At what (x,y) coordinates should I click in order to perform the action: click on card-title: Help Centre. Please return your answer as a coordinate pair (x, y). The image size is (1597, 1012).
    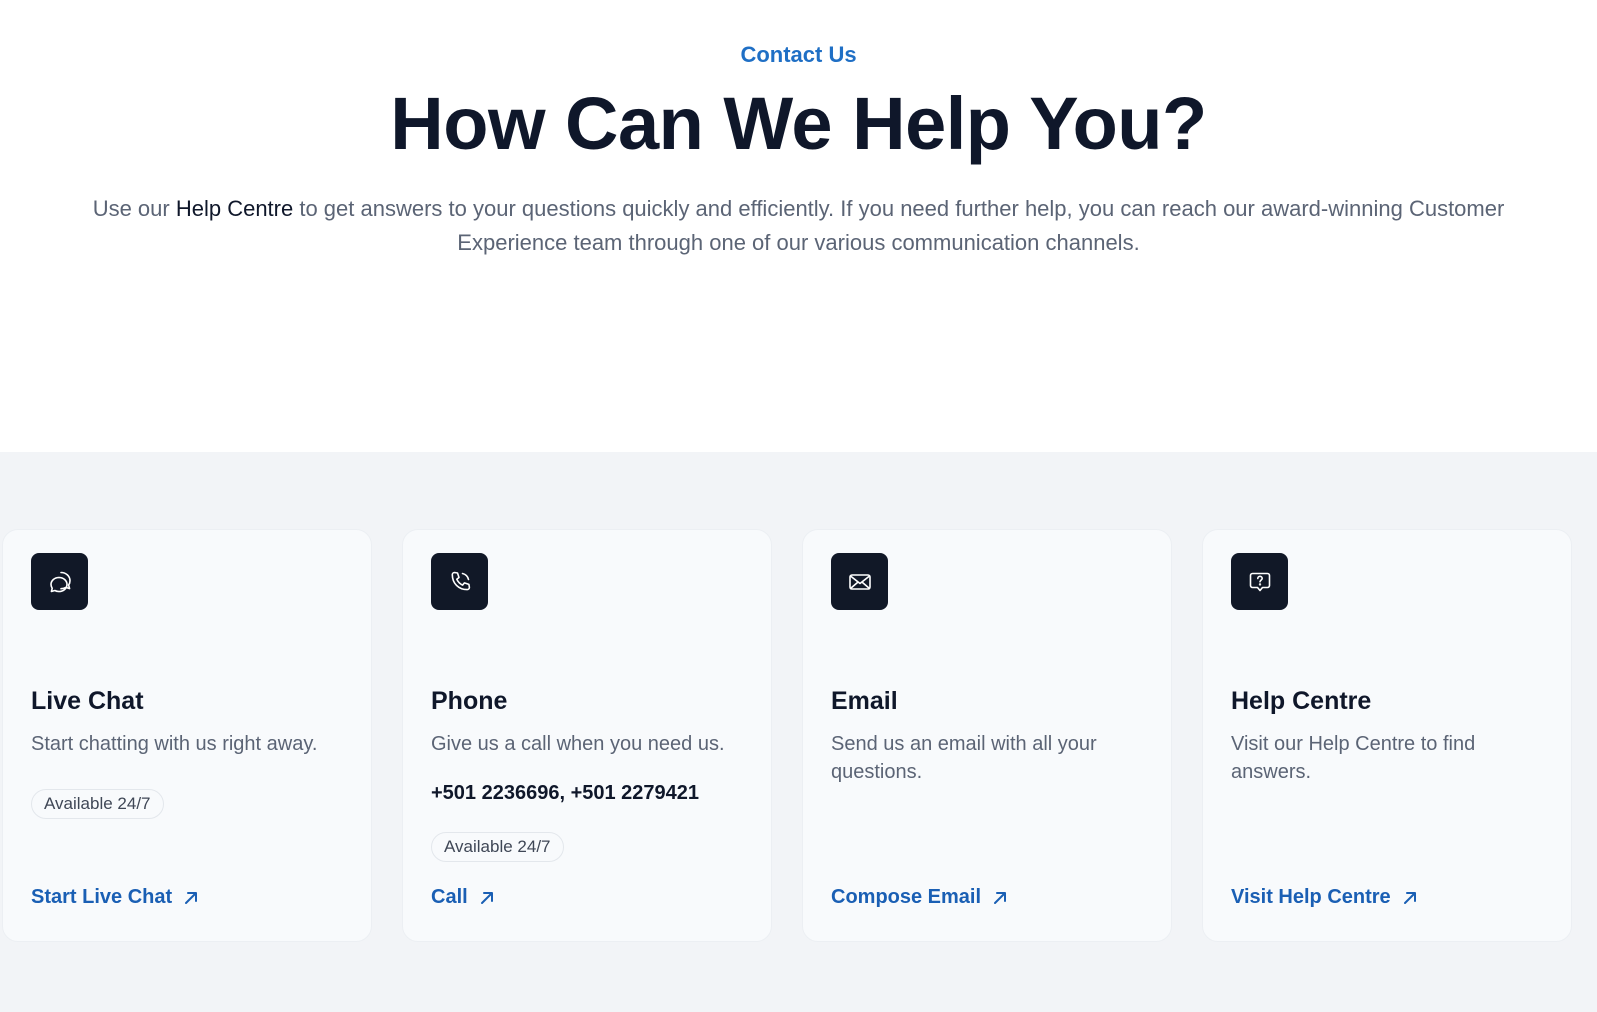
    Looking at the image, I should click on (1301, 701).